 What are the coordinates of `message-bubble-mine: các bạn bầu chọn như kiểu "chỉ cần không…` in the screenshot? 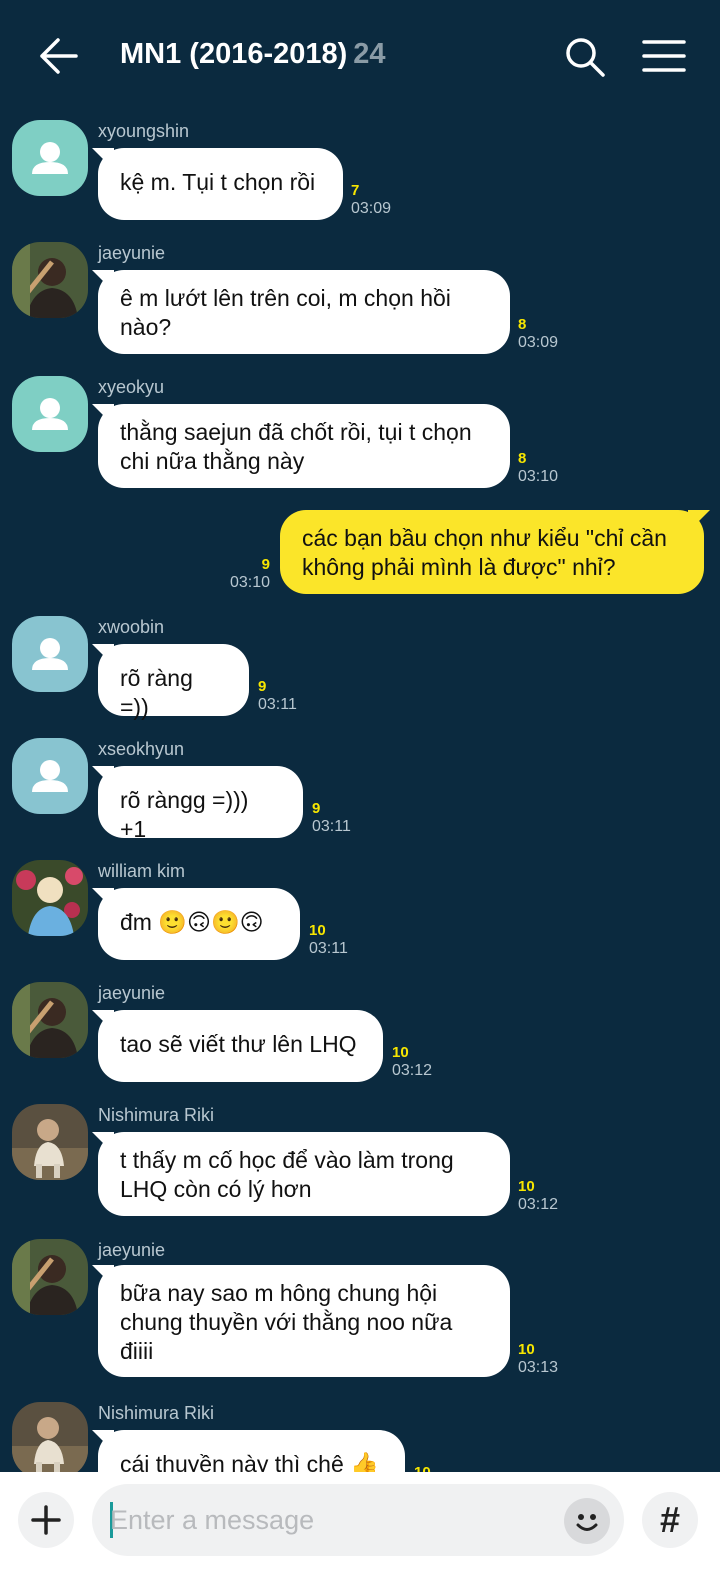 It's located at (492, 552).